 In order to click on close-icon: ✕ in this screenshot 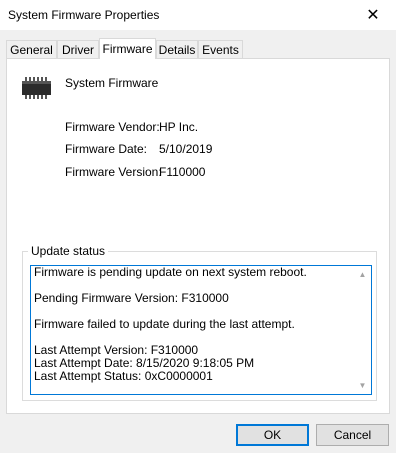, I will do `click(373, 15)`.